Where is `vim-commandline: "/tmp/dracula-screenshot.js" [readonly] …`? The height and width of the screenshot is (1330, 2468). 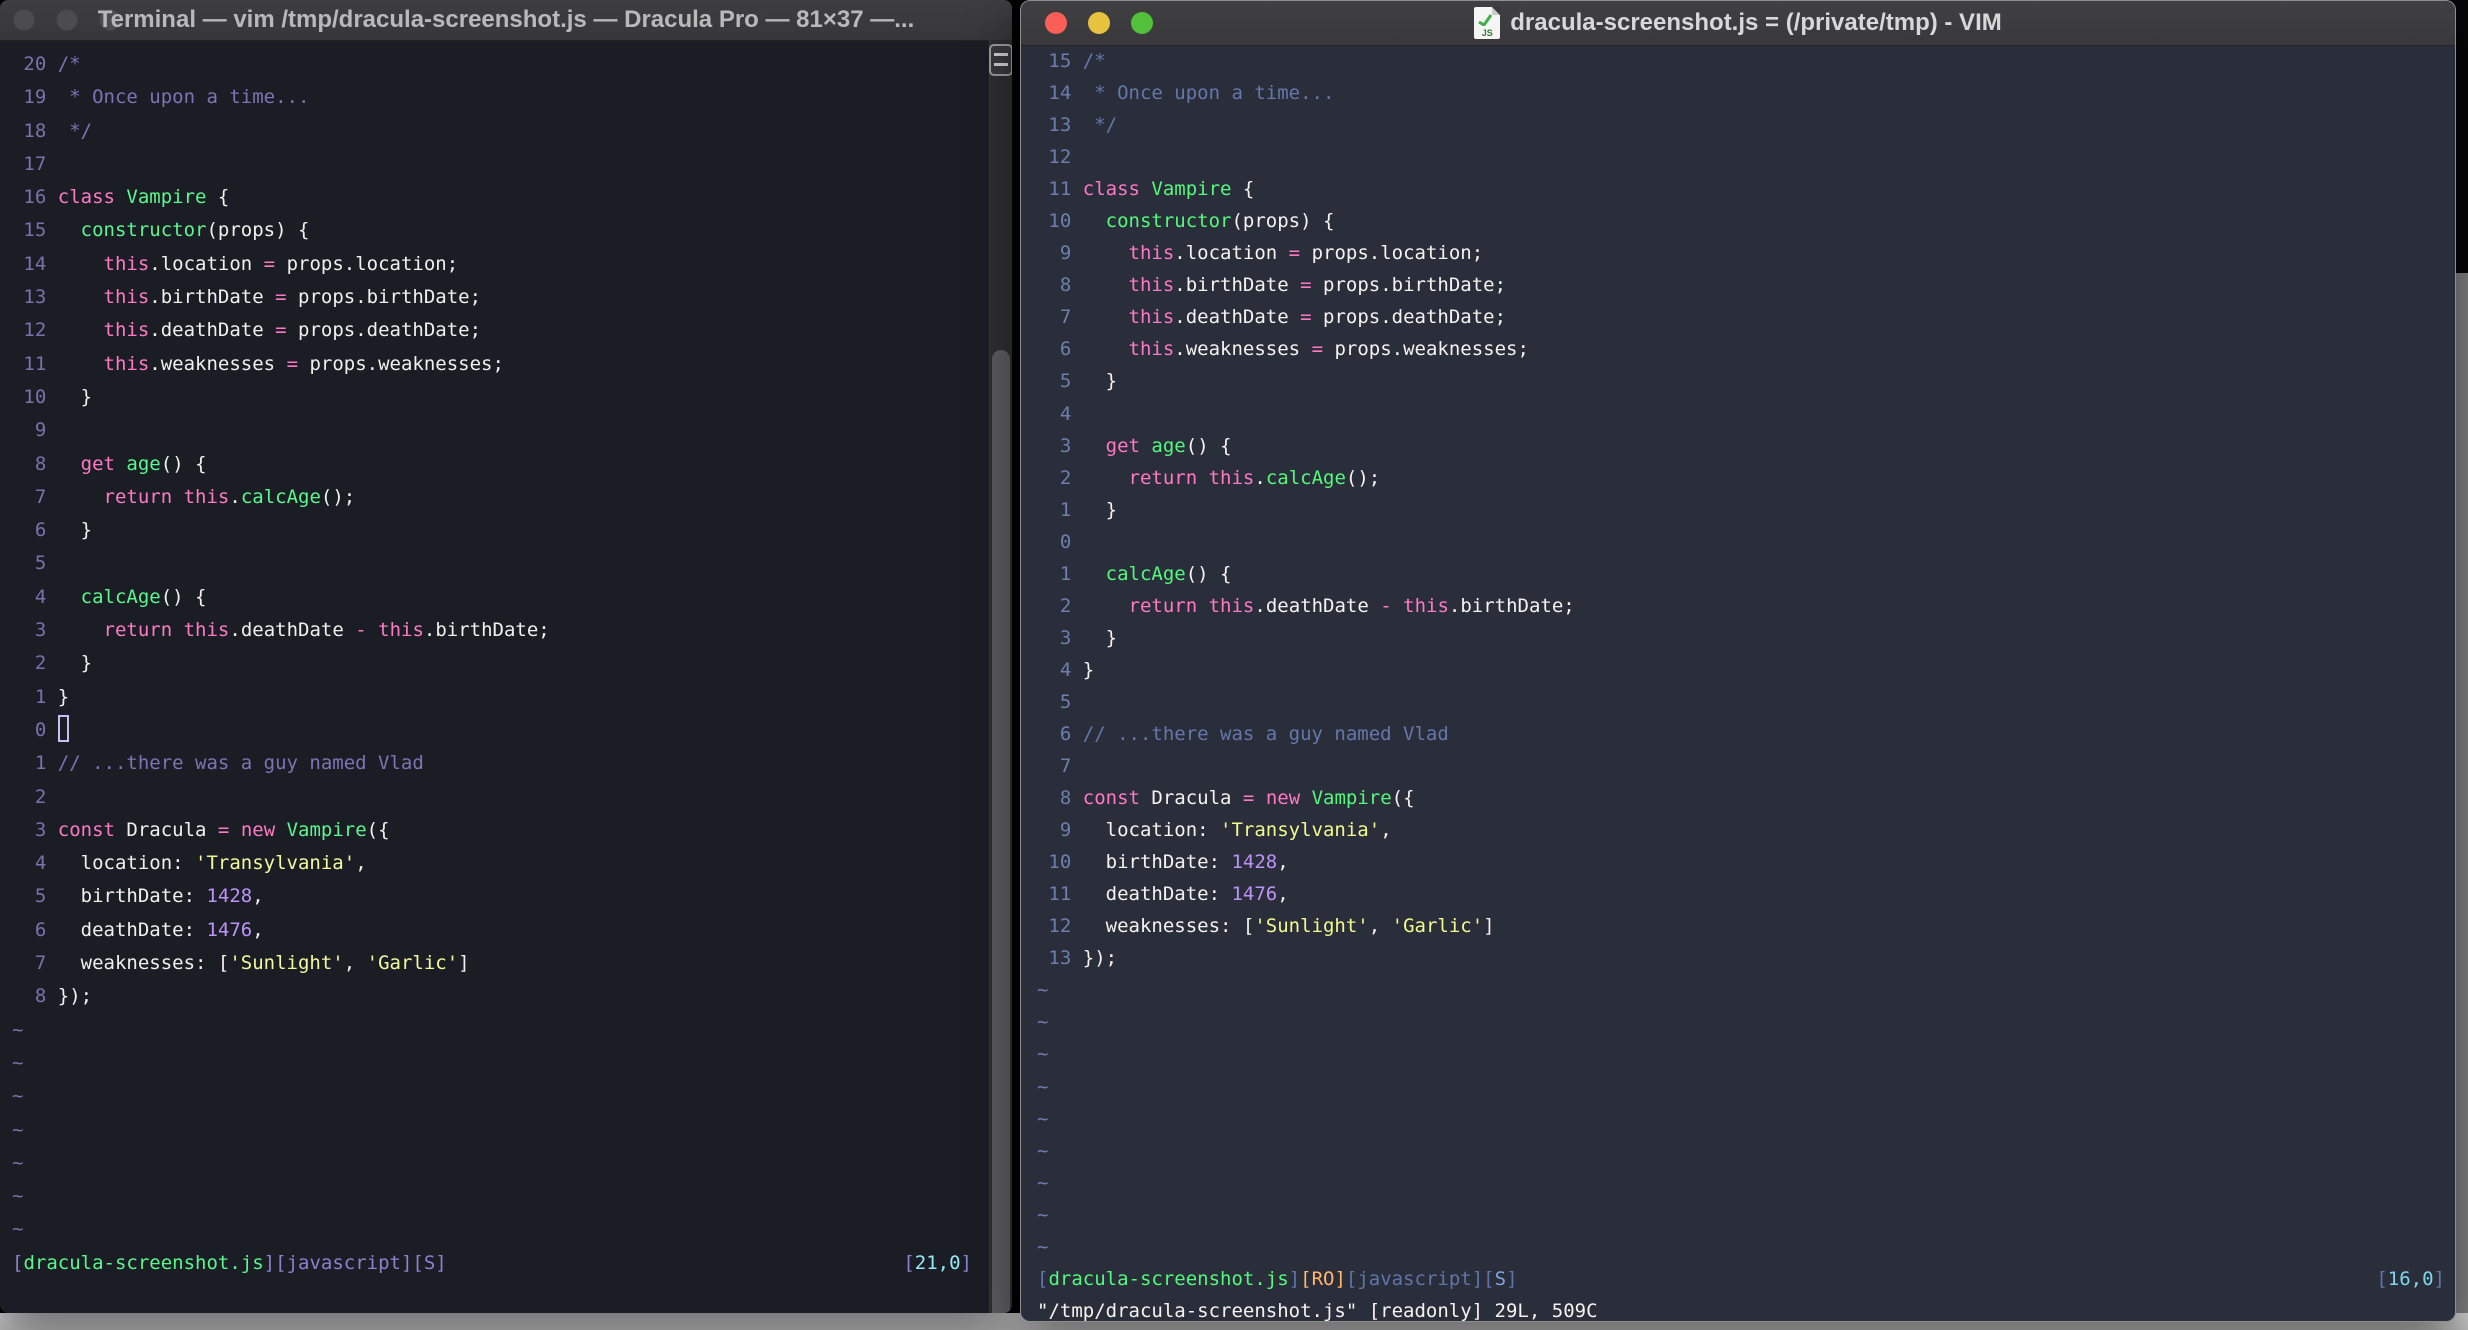
vim-commandline: "/tmp/dracula-screenshot.js" [readonly] … is located at coordinates (1317, 1310).